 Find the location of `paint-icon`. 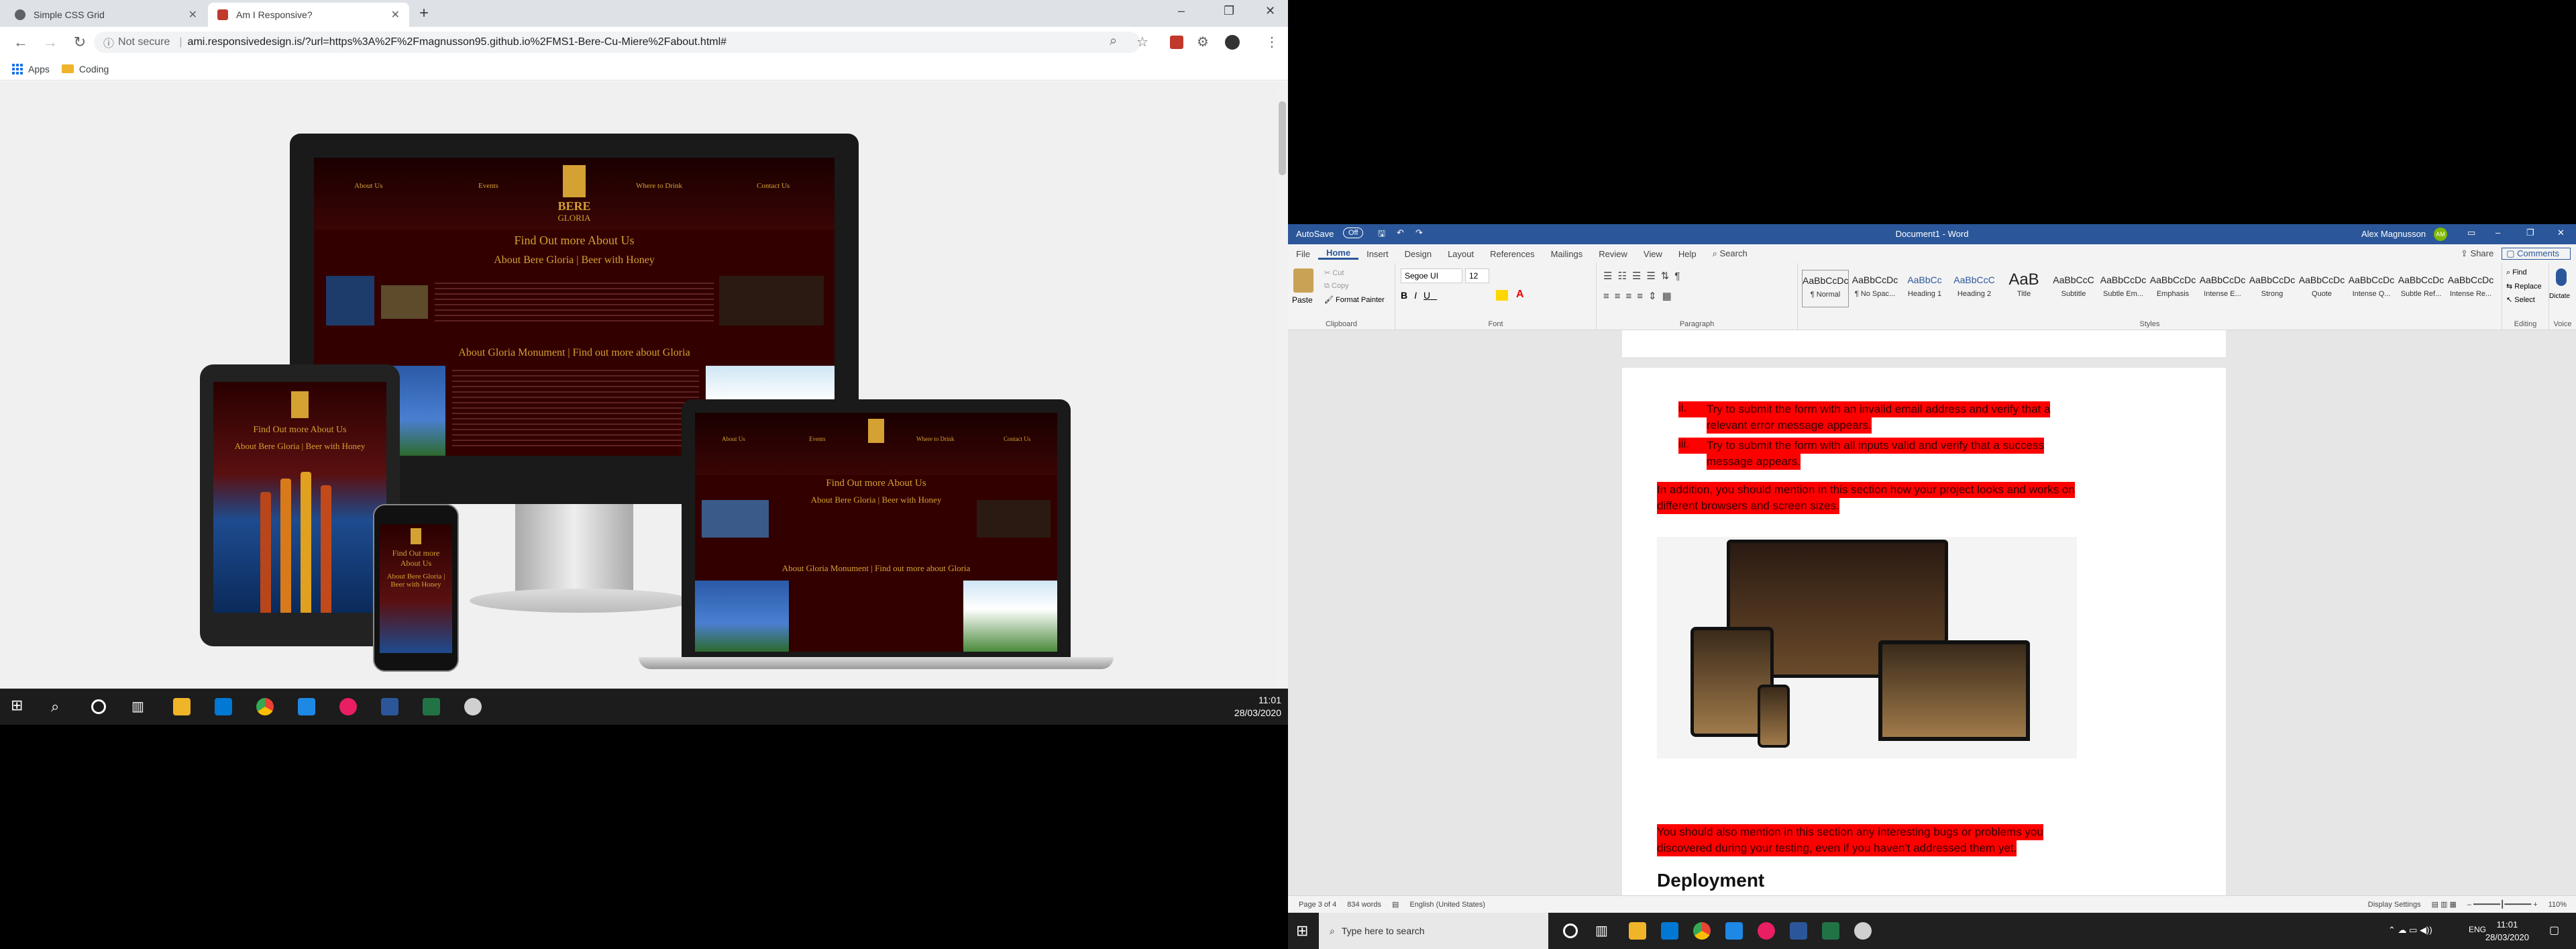

paint-icon is located at coordinates (473, 706).